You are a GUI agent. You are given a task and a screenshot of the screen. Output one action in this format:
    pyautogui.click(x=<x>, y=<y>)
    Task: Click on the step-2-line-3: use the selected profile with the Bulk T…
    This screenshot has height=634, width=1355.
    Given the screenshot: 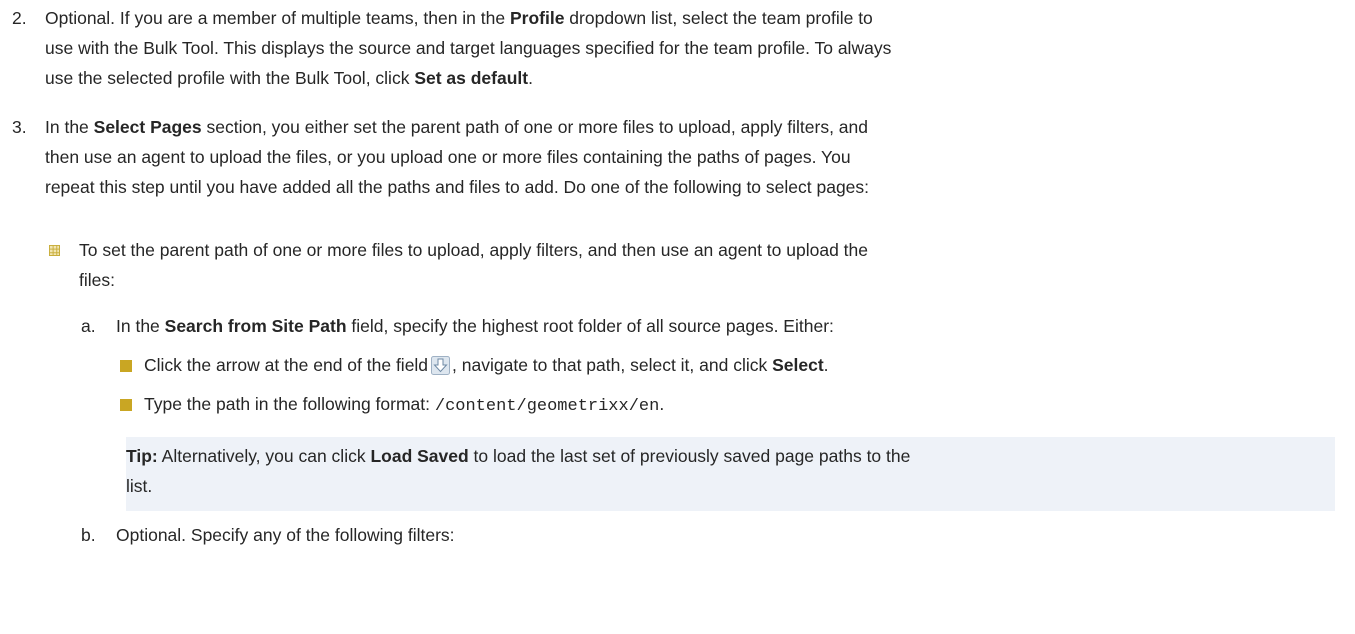 What is the action you would take?
    pyautogui.click(x=690, y=78)
    